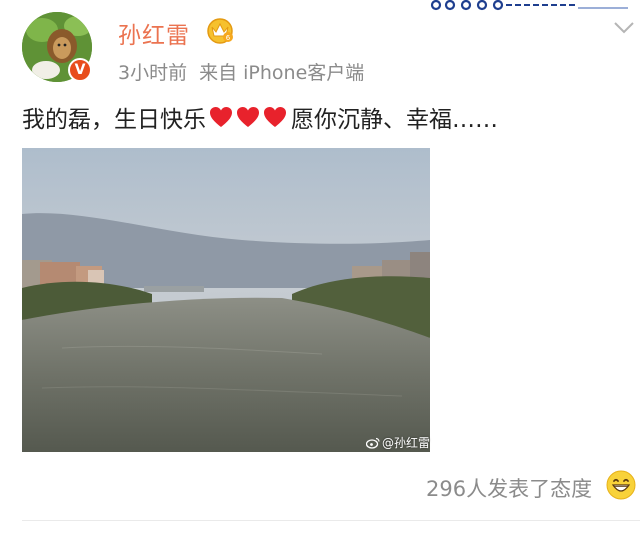  What do you see at coordinates (621, 485) in the screenshot?
I see `grin-emoji-icon` at bounding box center [621, 485].